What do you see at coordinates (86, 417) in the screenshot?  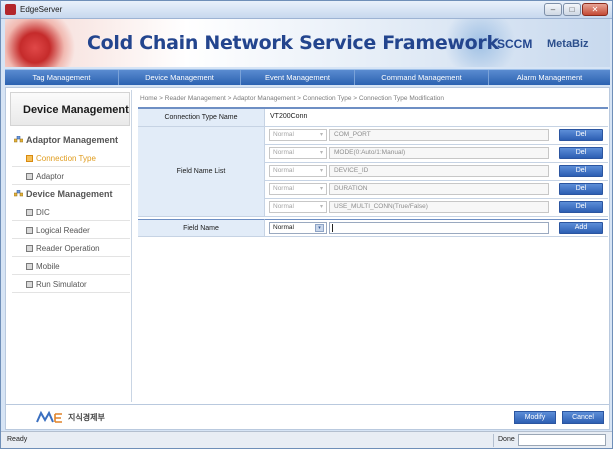 I see `ministry-logo-text: 지식경제부` at bounding box center [86, 417].